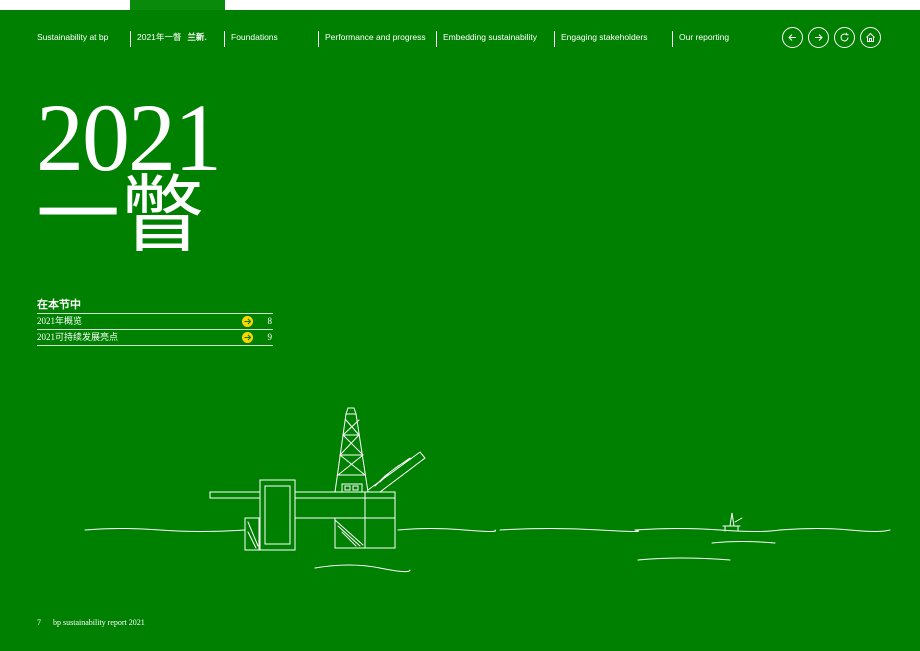 The height and width of the screenshot is (651, 920). I want to click on footer-title: bp sustainability report 2021, so click(99, 622).